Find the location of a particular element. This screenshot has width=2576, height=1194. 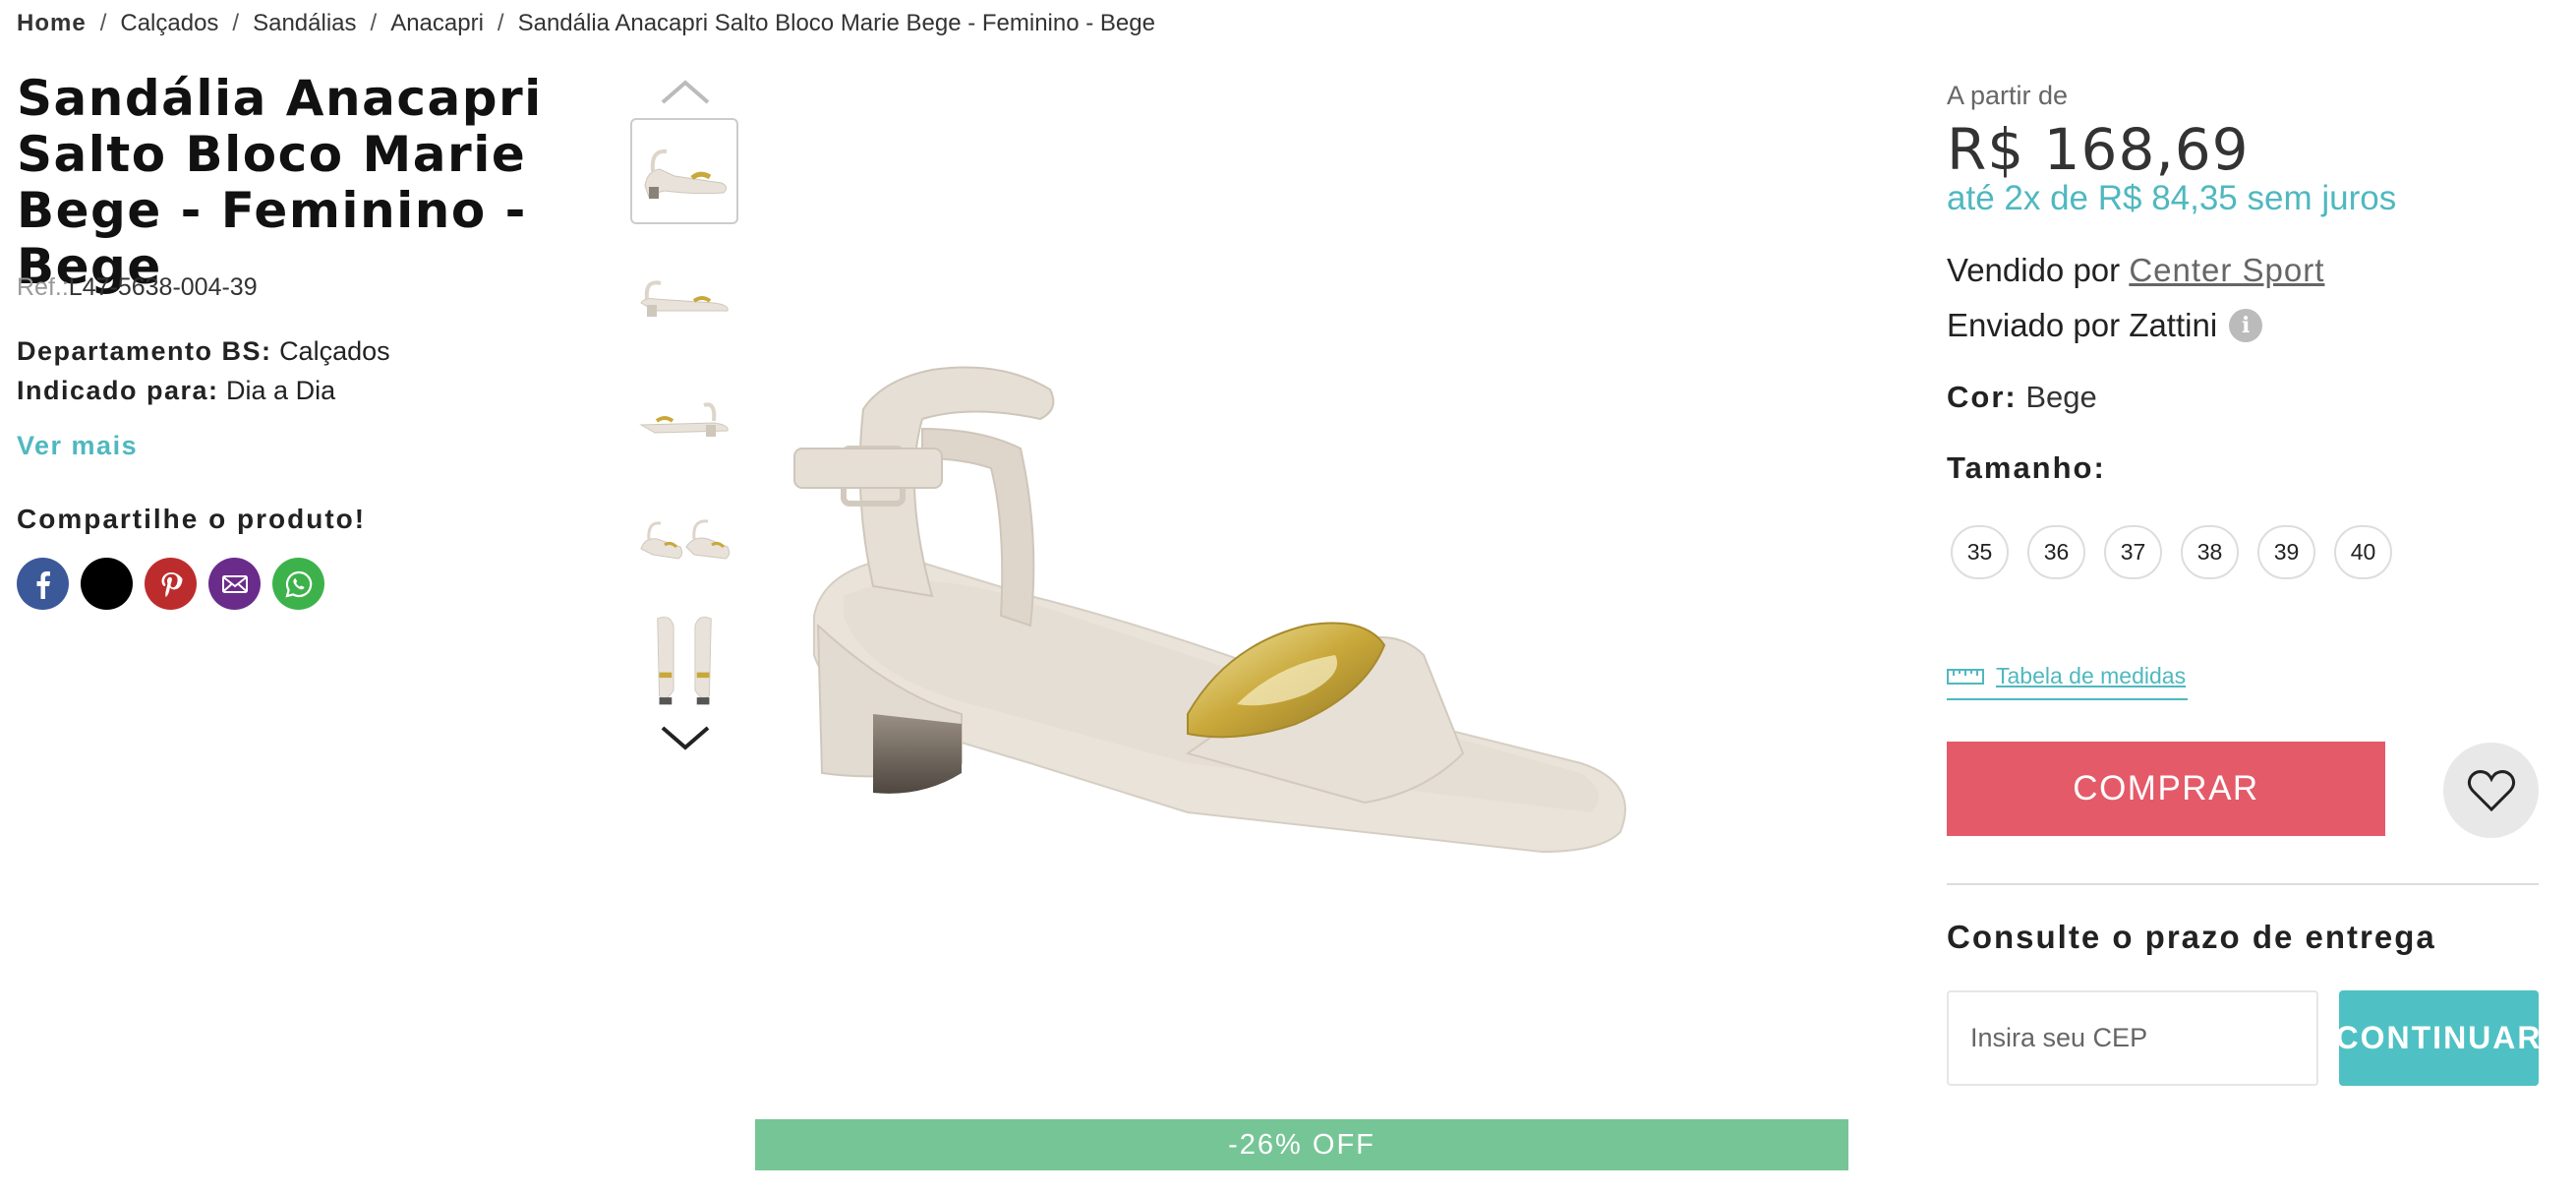

x-twitter-icon is located at coordinates (106, 583).